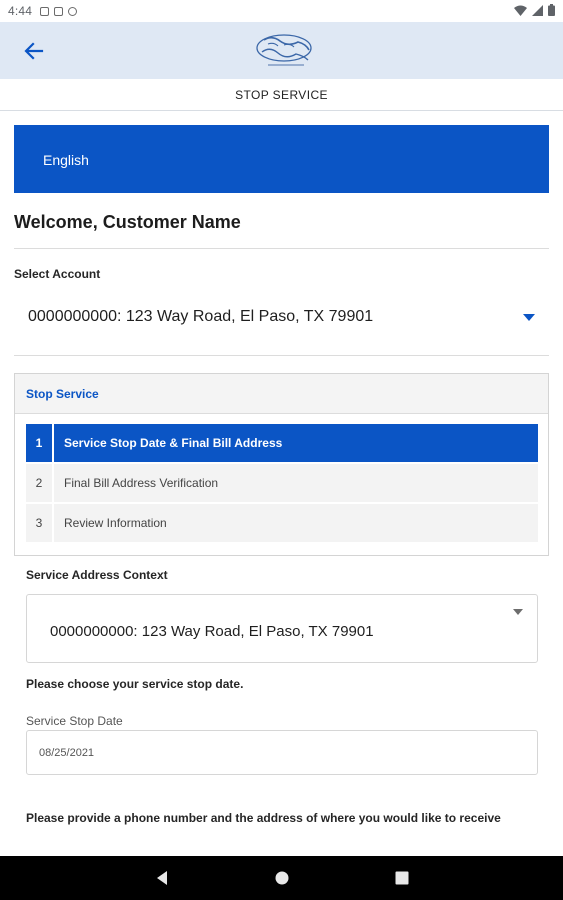 This screenshot has height=900, width=563. Describe the element at coordinates (34, 51) in the screenshot. I see `back-arrow-icon` at that location.